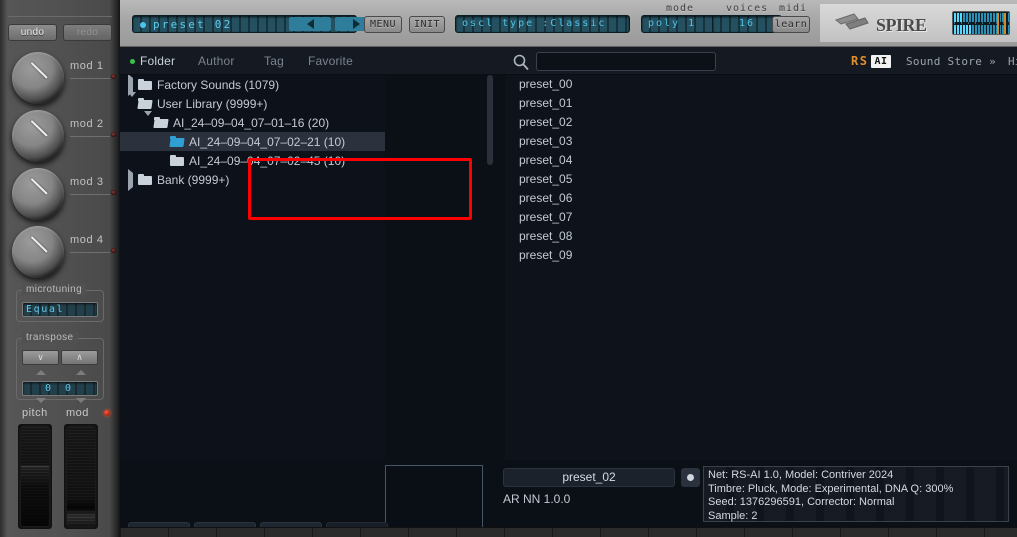 The height and width of the screenshot is (537, 1017). I want to click on output-level-meter, so click(981, 23).